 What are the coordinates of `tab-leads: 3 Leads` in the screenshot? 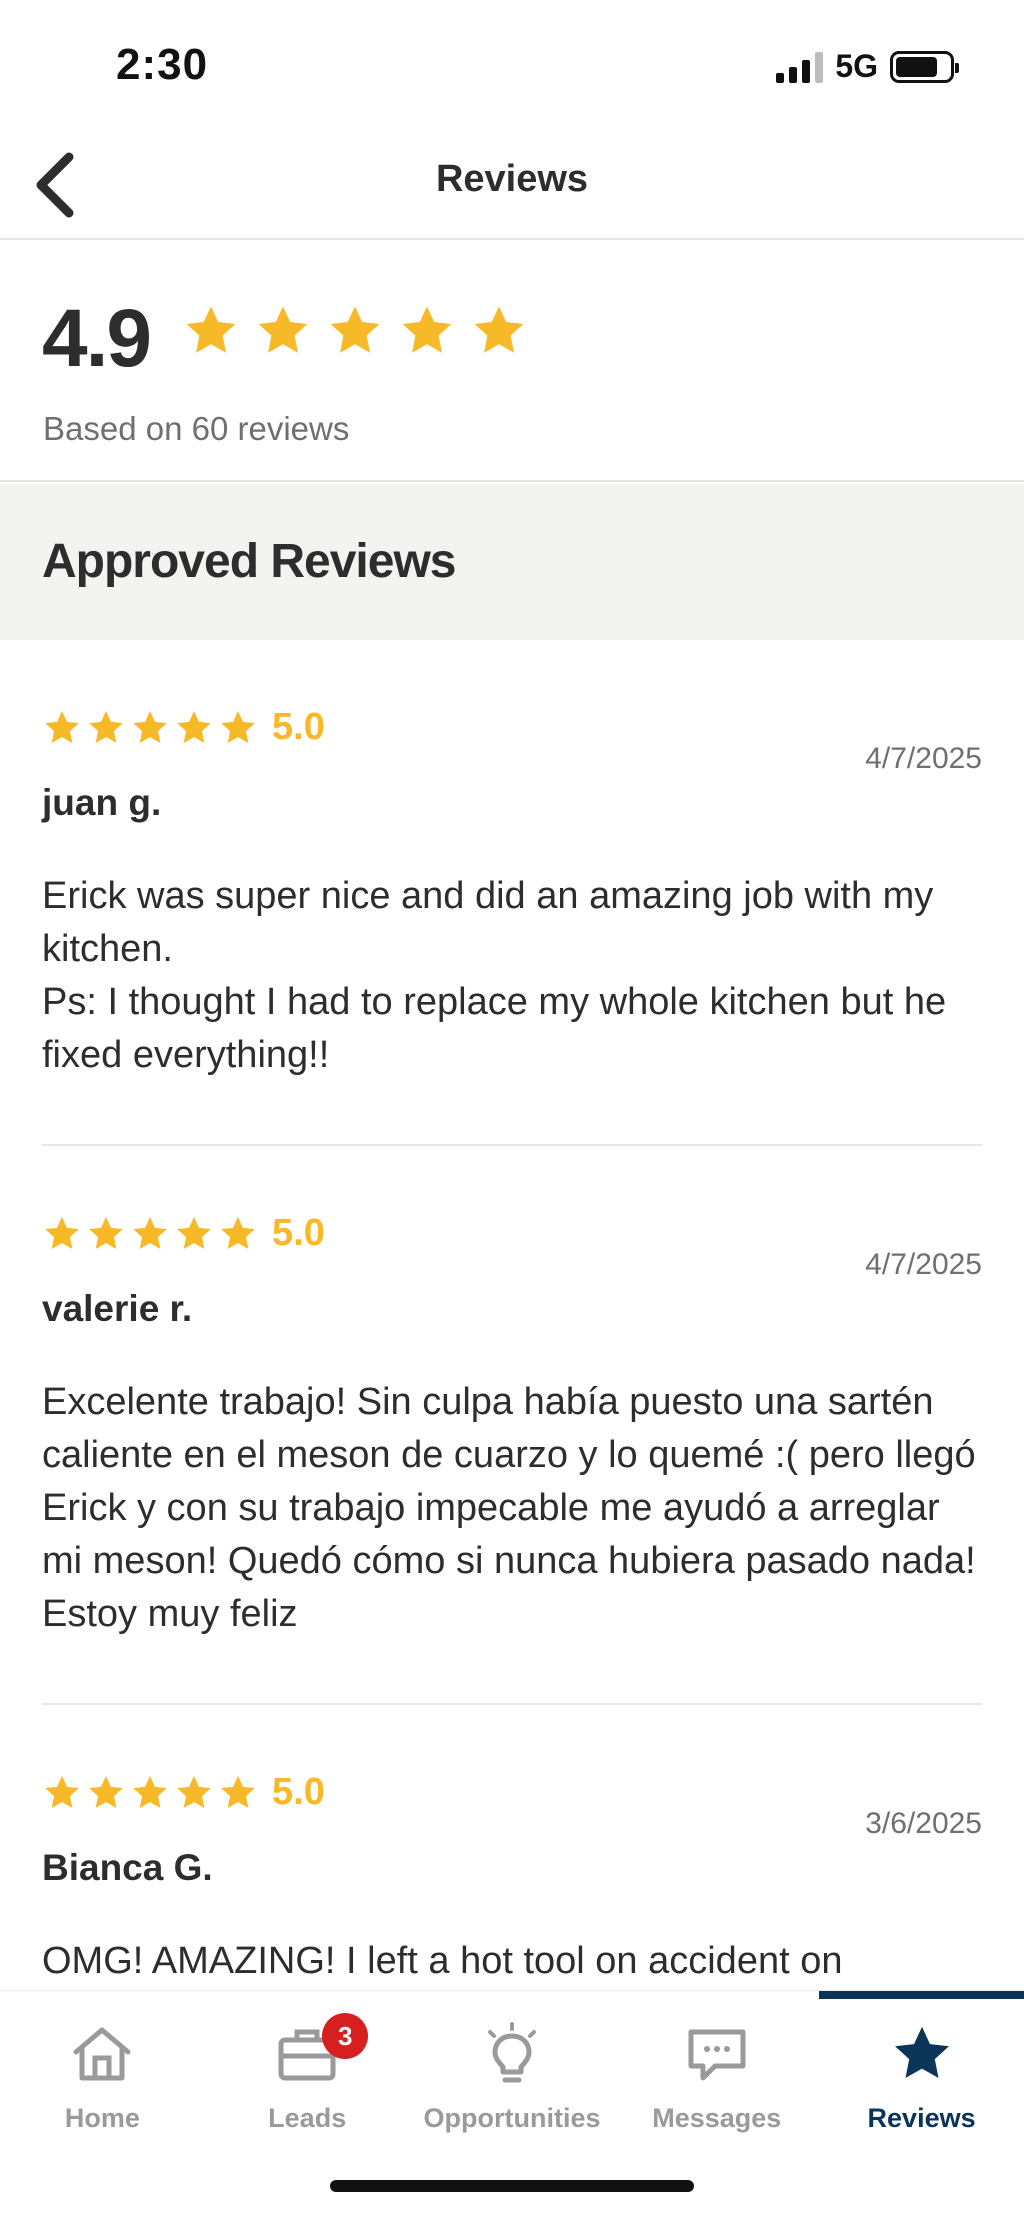 It's located at (307, 2066).